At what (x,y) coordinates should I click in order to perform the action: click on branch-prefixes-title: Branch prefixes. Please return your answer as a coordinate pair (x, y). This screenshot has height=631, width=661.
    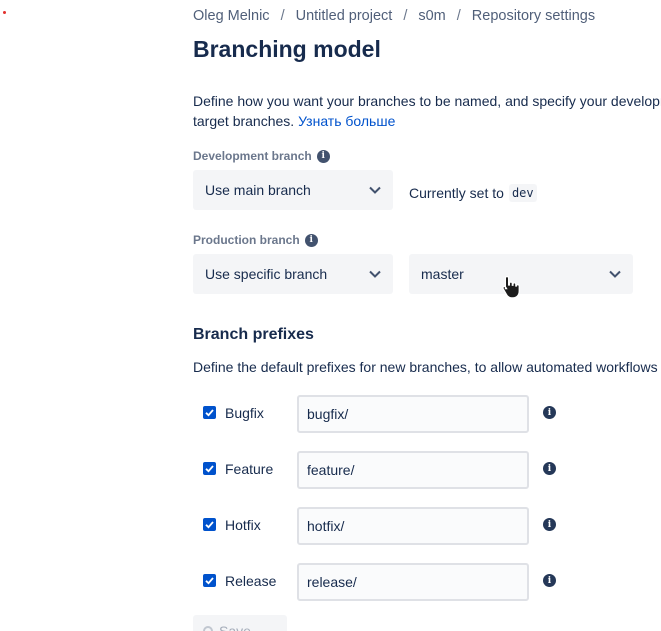
    Looking at the image, I should click on (253, 334).